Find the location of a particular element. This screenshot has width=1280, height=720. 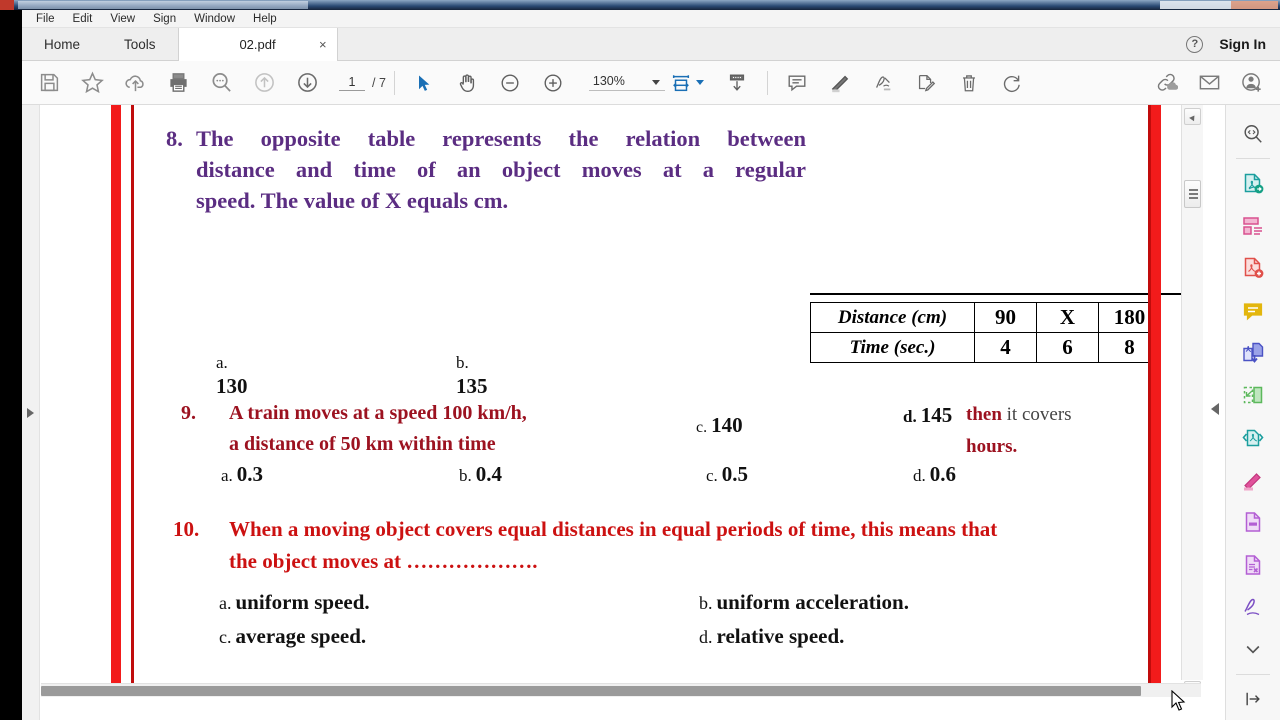

add-person-icon is located at coordinates (1252, 83).